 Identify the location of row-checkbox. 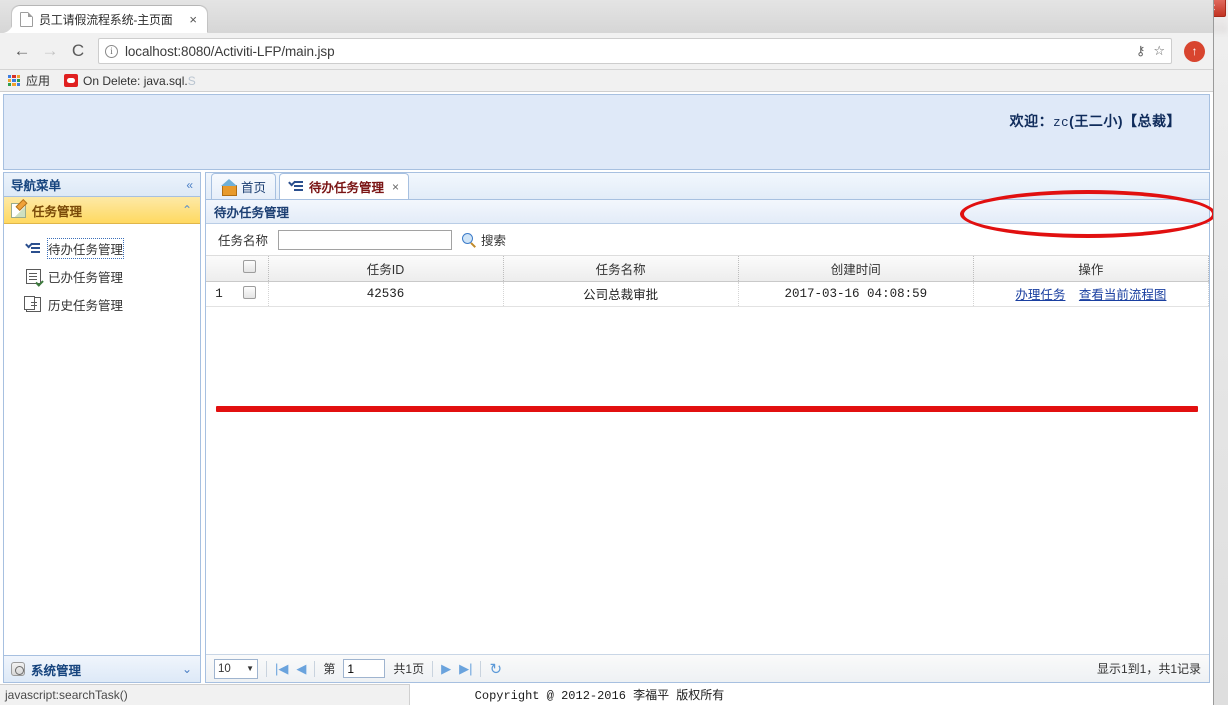
(250, 292).